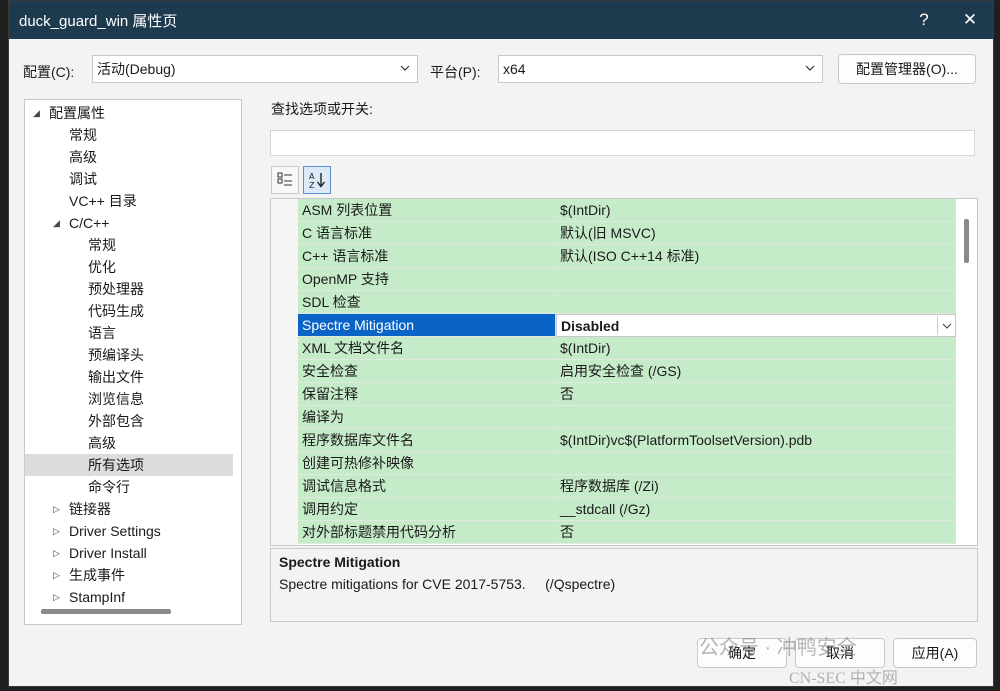 The image size is (1000, 691). Describe the element at coordinates (97, 575) in the screenshot. I see `tree-item-label: 生成事件` at that location.